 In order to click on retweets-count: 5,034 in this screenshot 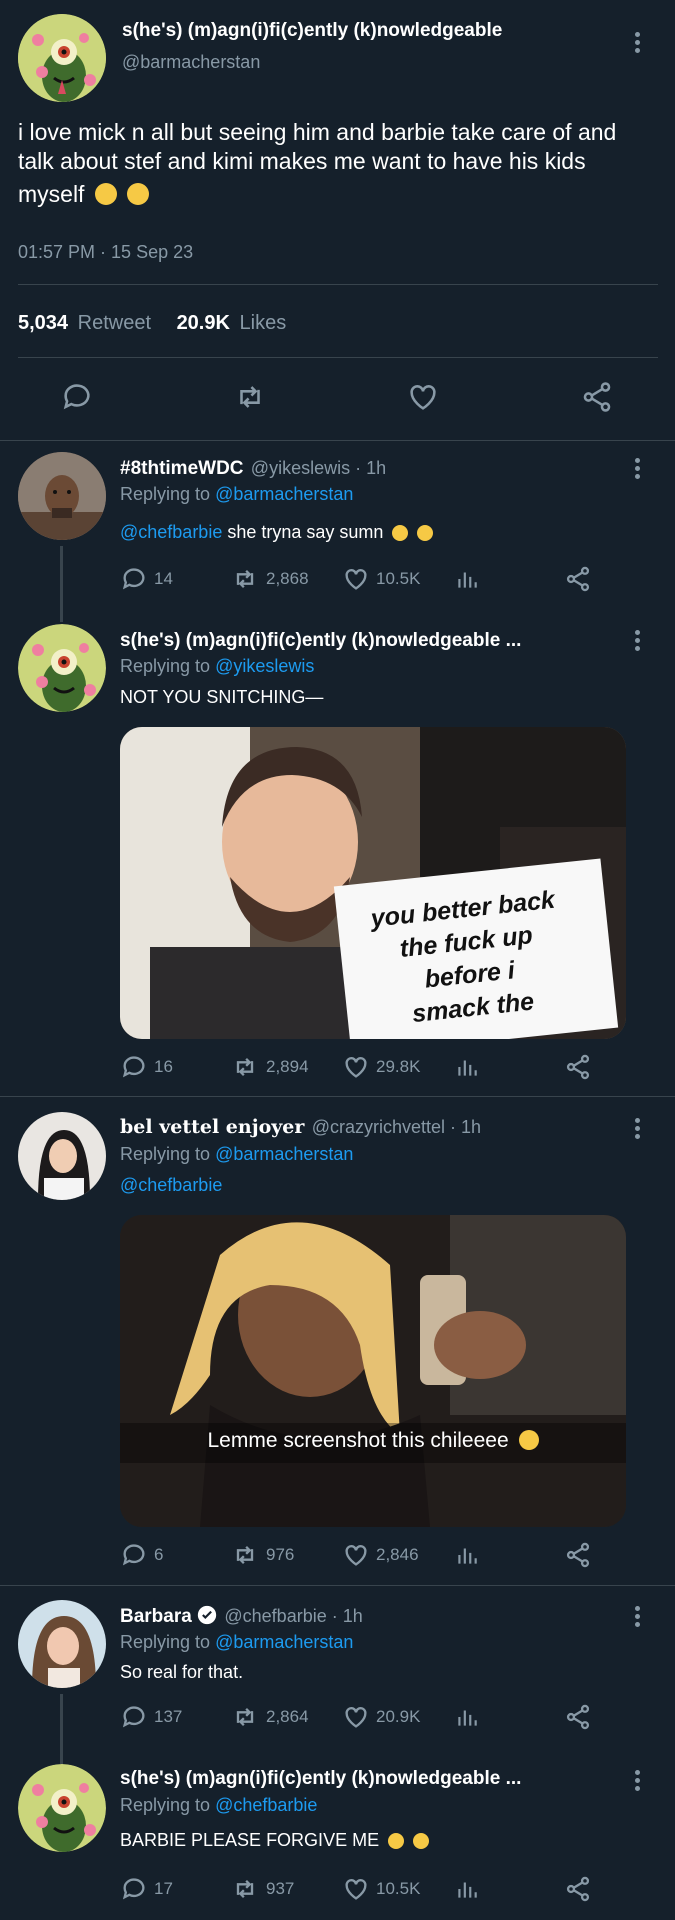, I will do `click(43, 323)`.